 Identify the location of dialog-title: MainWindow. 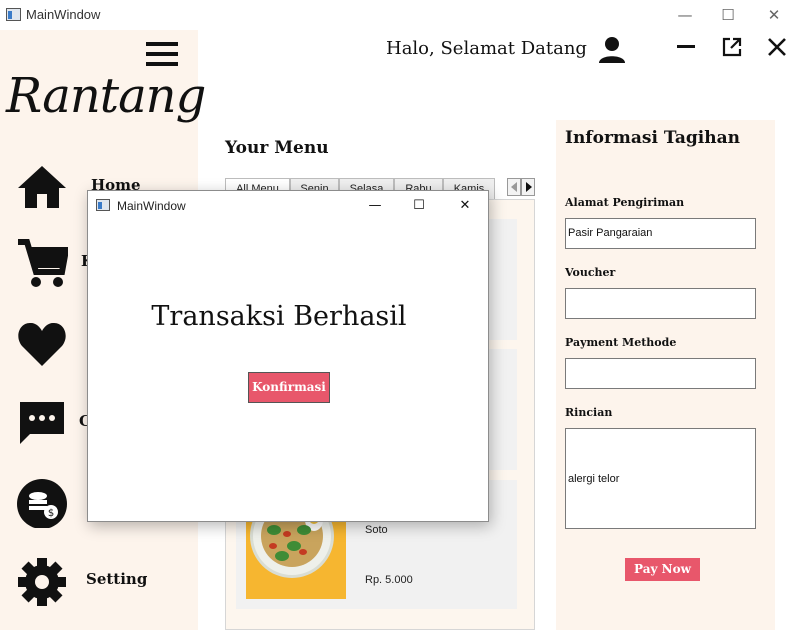
(151, 206).